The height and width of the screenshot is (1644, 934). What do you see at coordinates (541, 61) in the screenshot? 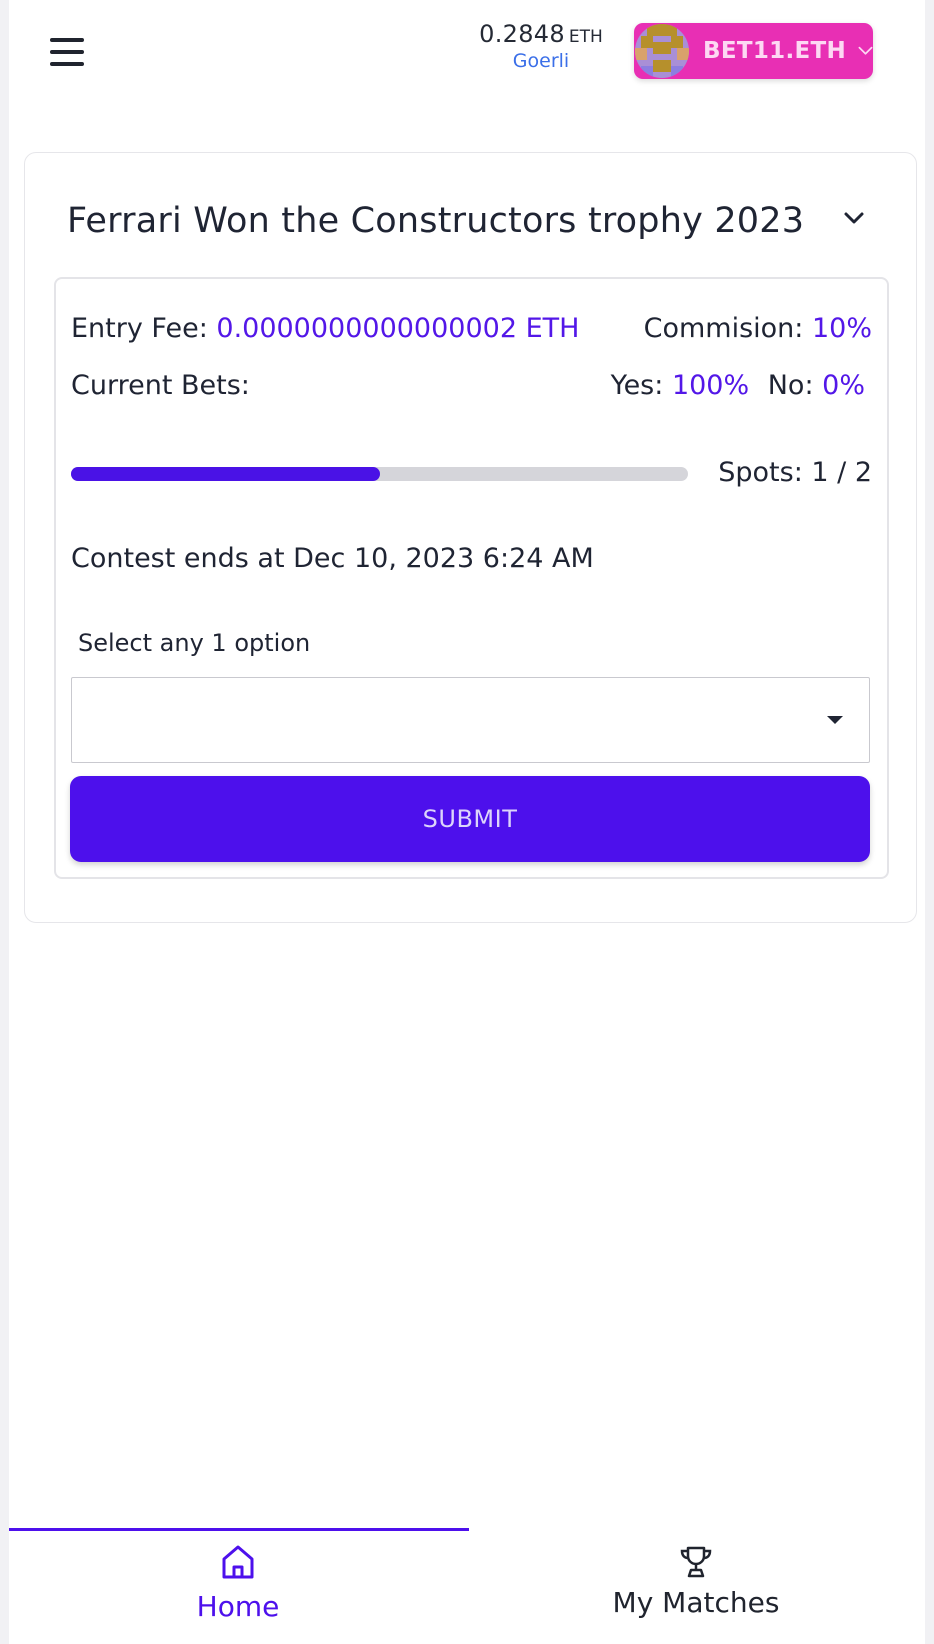
I see `network-label: Goerli` at bounding box center [541, 61].